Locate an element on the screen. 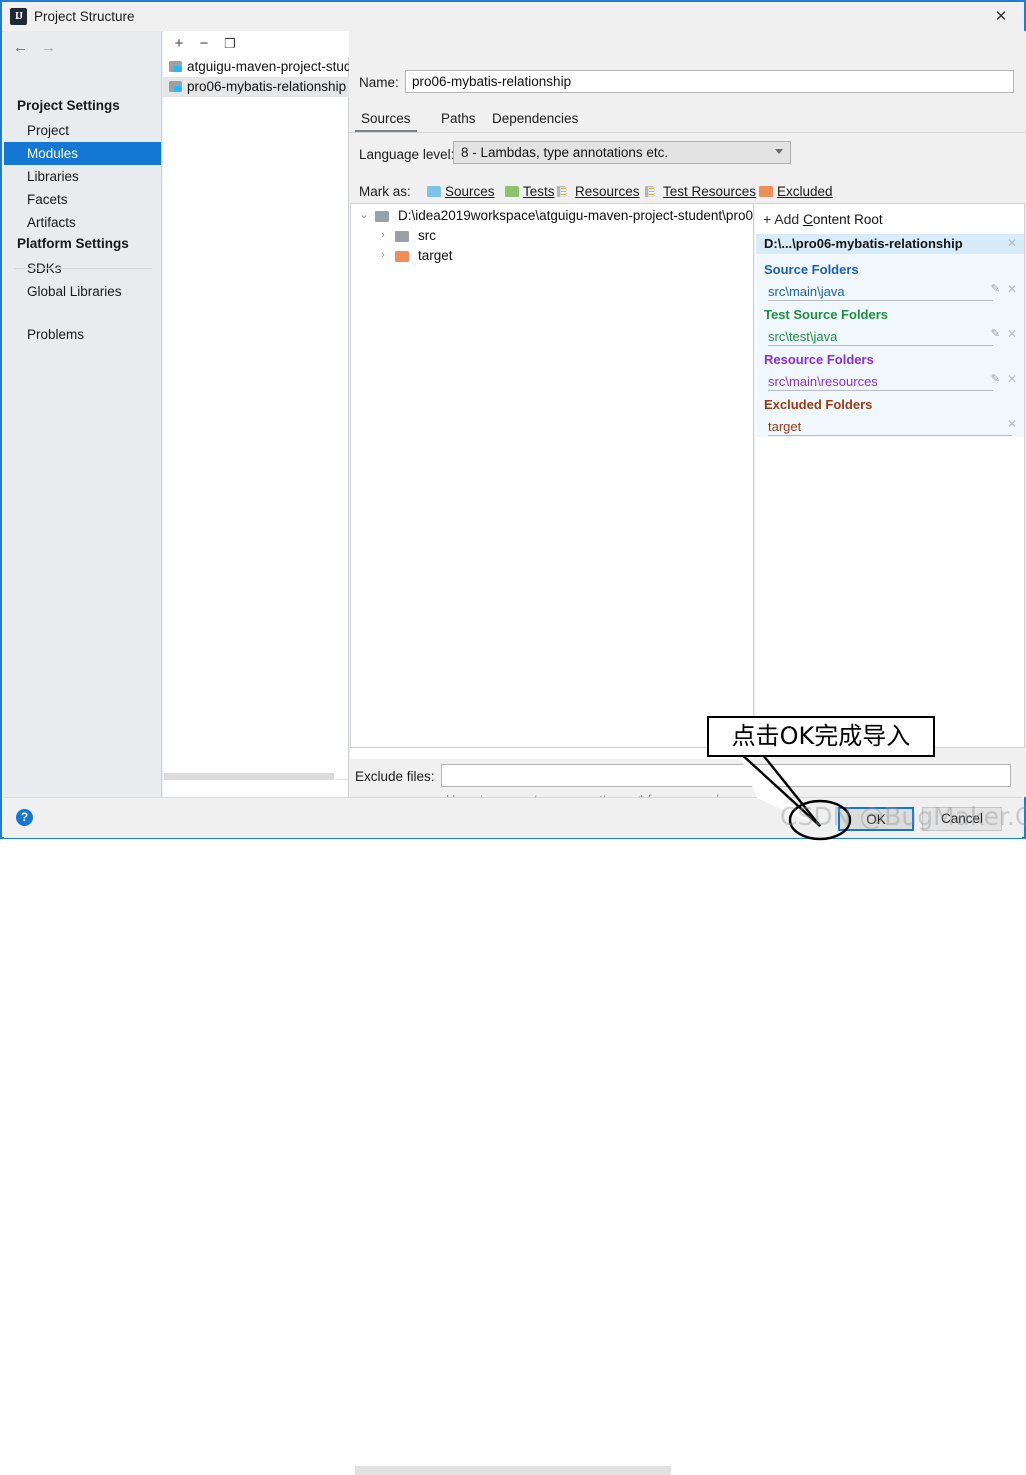 The height and width of the screenshot is (1475, 1026). sidebar-item-project: Project is located at coordinates (82, 130).